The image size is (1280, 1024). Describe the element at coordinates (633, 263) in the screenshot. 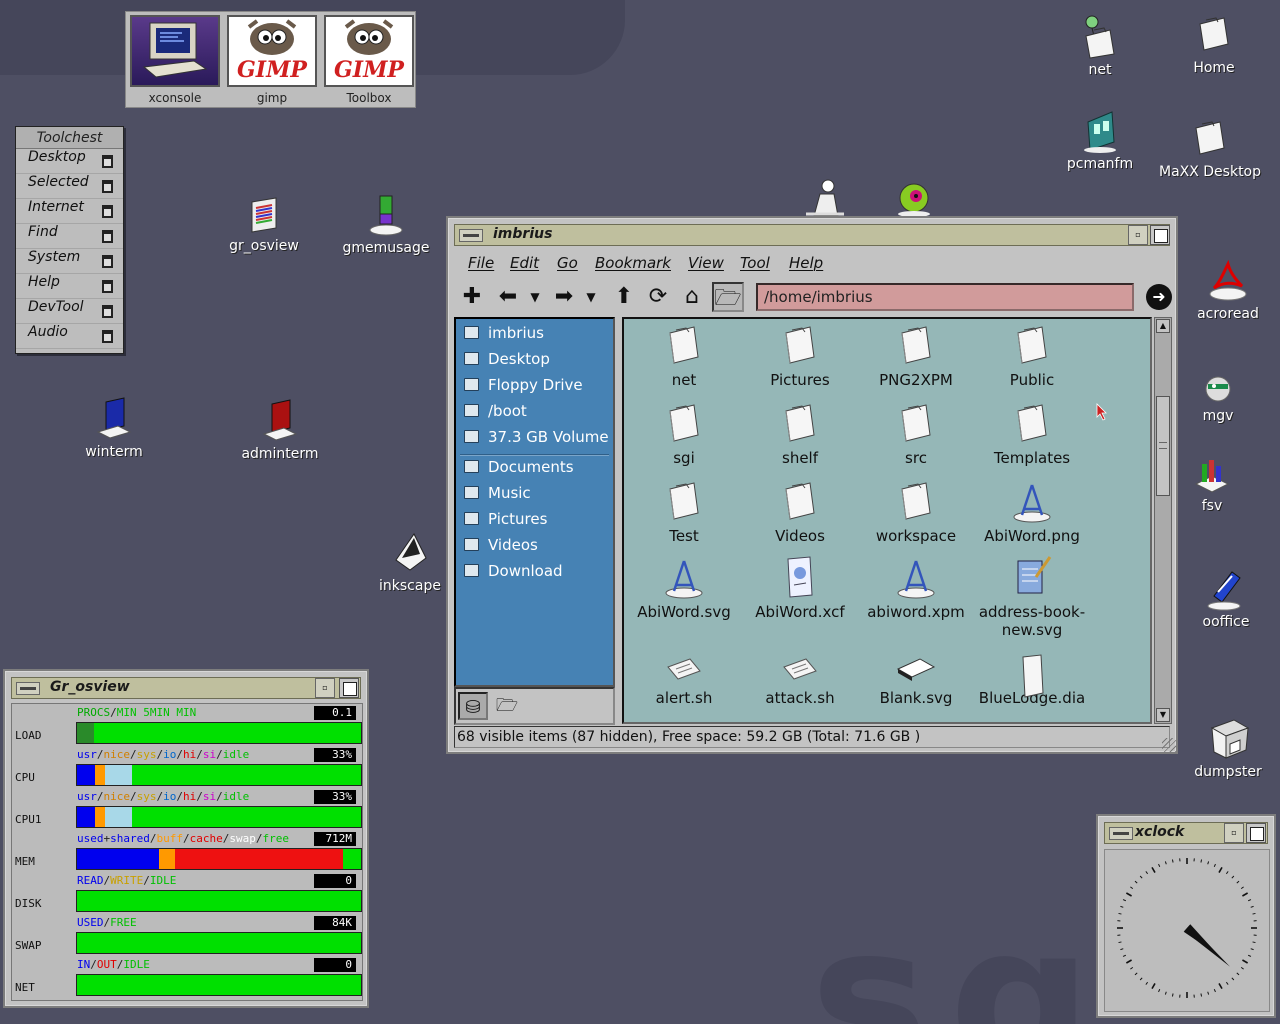

I see `menu-bookmark: Bookmark` at that location.